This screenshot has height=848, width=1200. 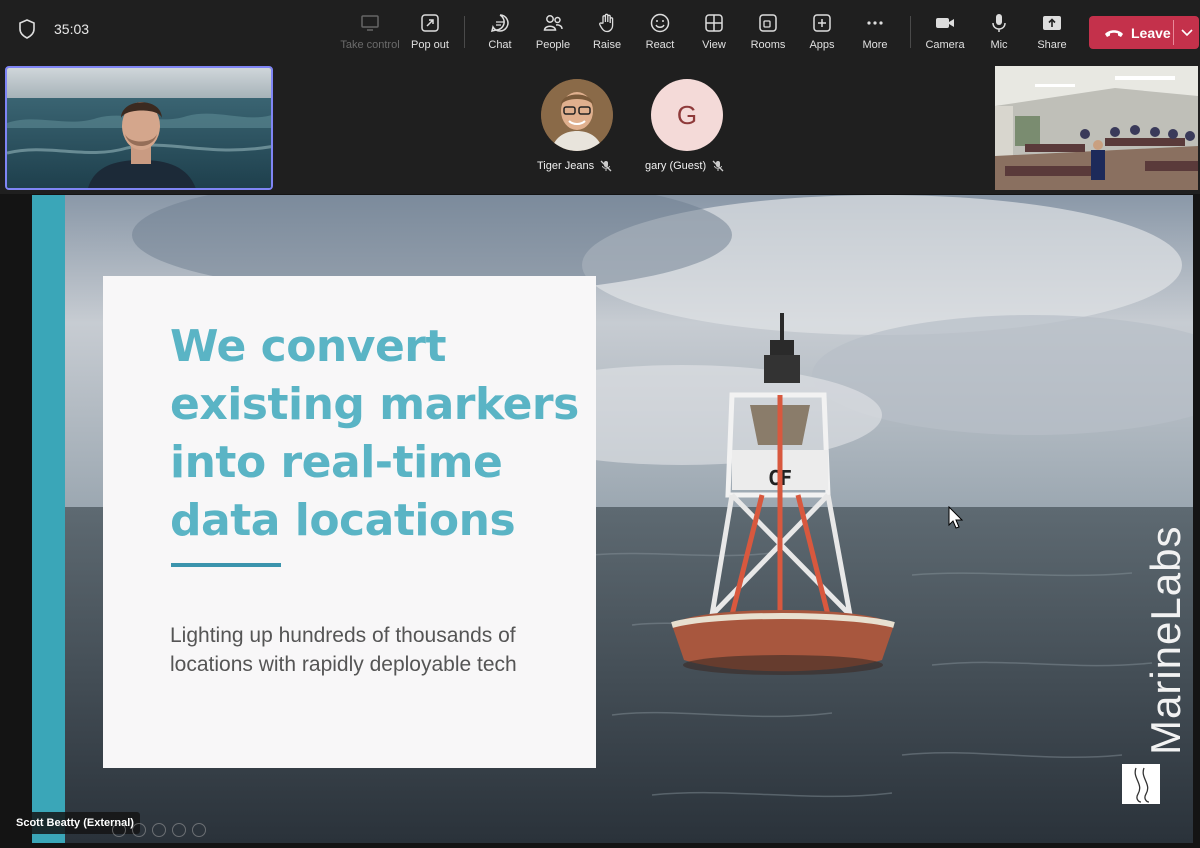 I want to click on gary-guest-avatar: G, so click(x=687, y=115).